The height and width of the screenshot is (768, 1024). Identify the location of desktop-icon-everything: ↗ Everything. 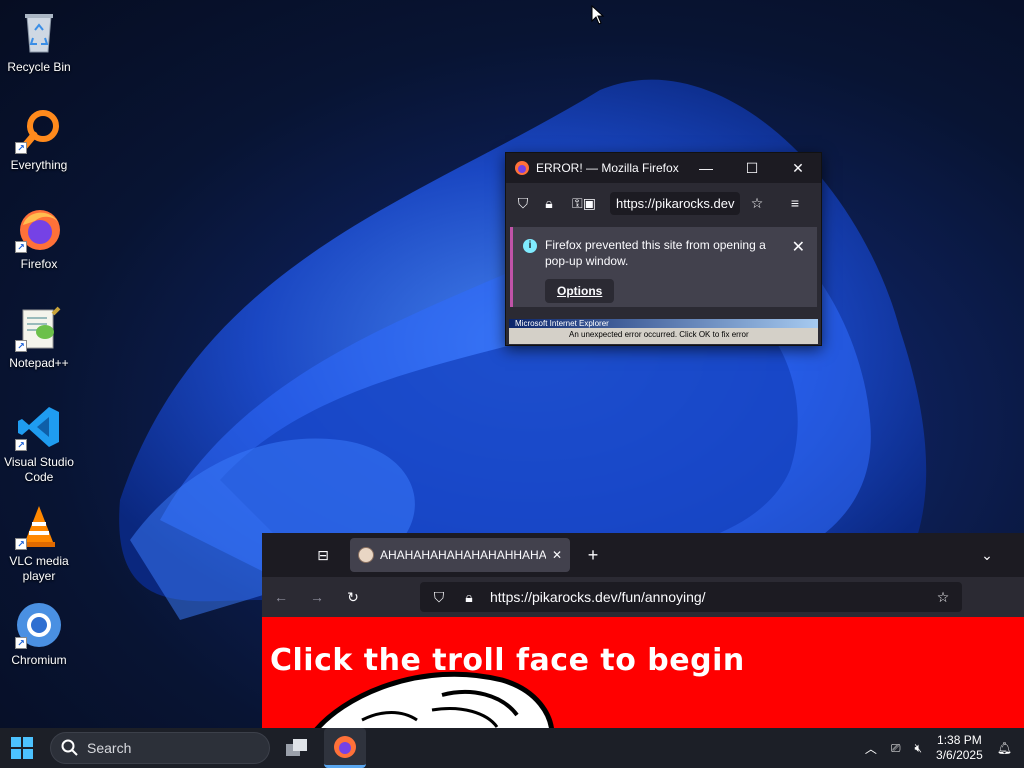
(39, 139).